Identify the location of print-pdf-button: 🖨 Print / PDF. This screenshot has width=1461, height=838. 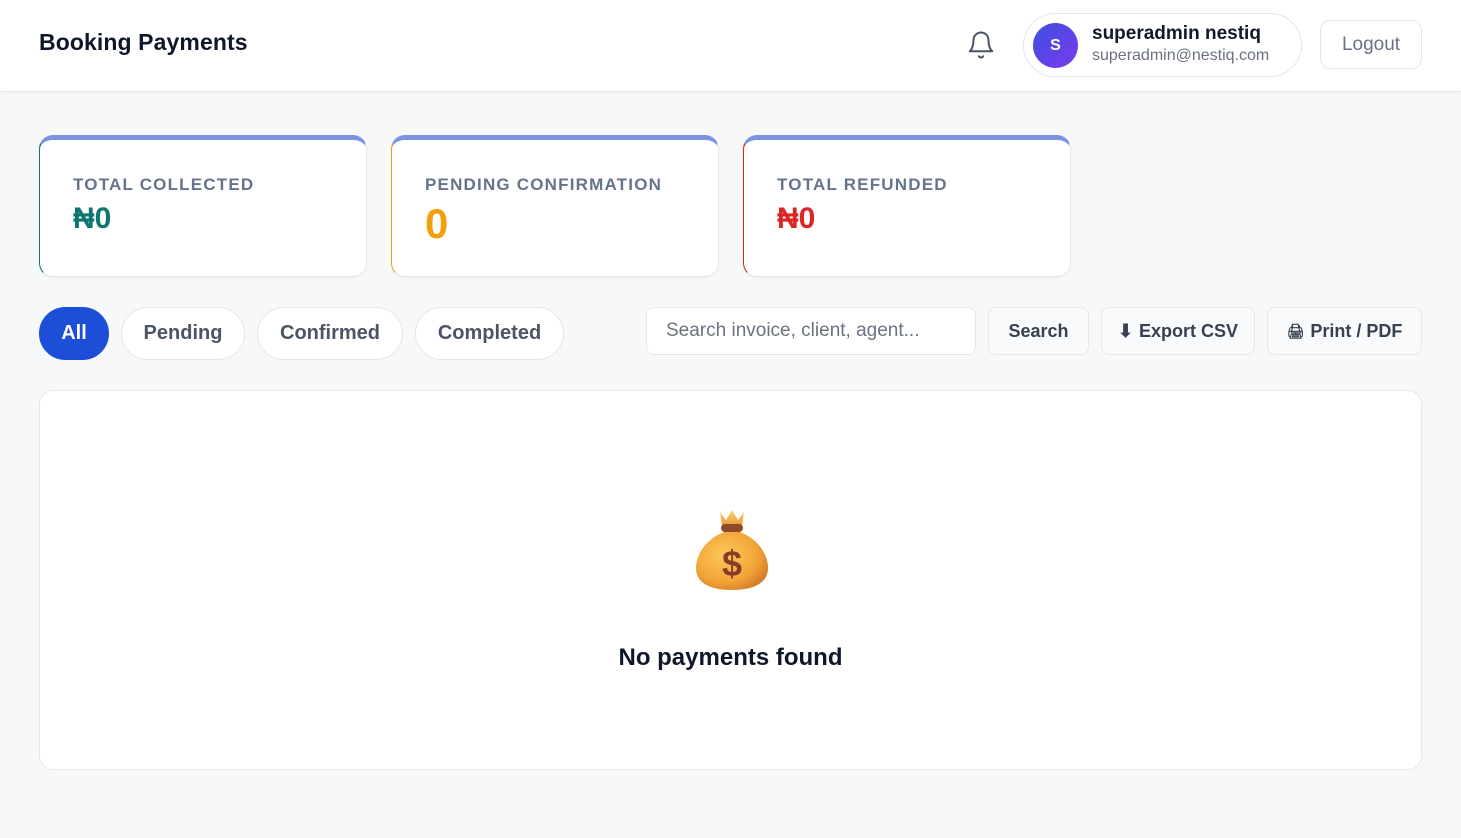
(1344, 331).